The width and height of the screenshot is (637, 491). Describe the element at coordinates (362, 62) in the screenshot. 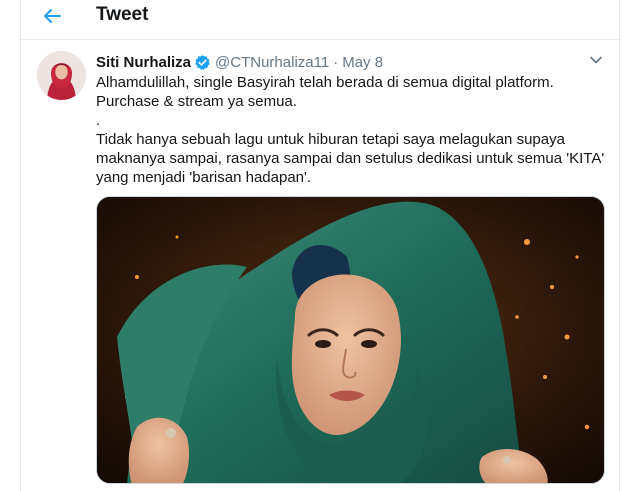

I see `tweet-date: May 8` at that location.